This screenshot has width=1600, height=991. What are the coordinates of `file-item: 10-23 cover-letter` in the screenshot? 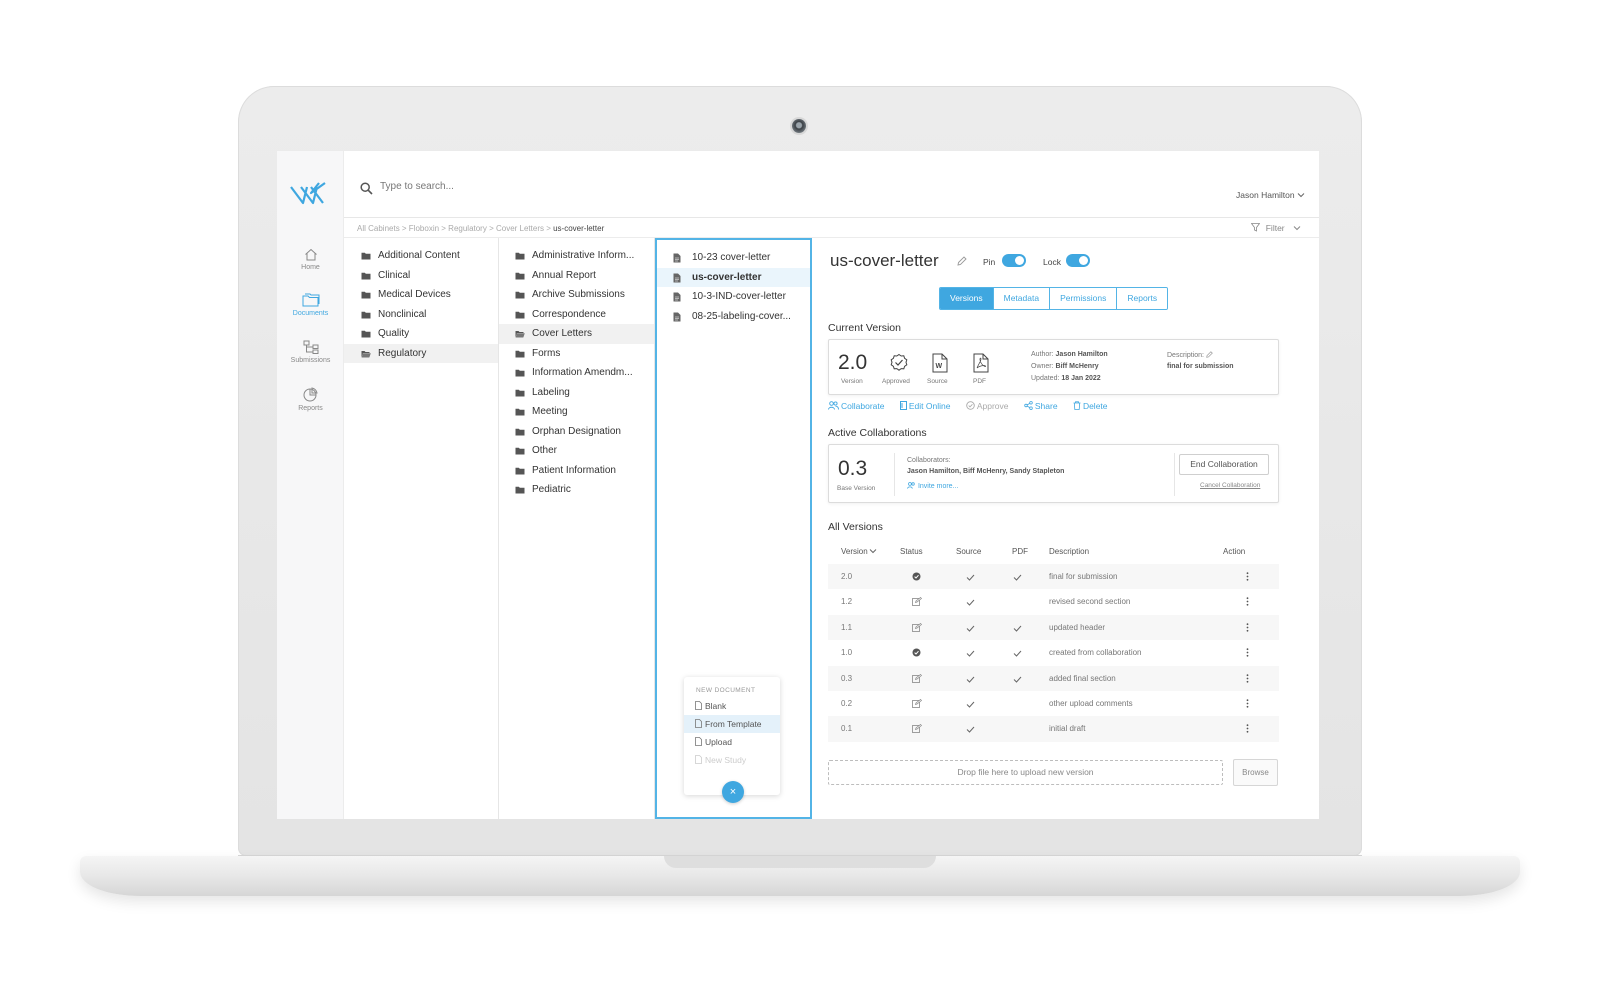 It's located at (733, 258).